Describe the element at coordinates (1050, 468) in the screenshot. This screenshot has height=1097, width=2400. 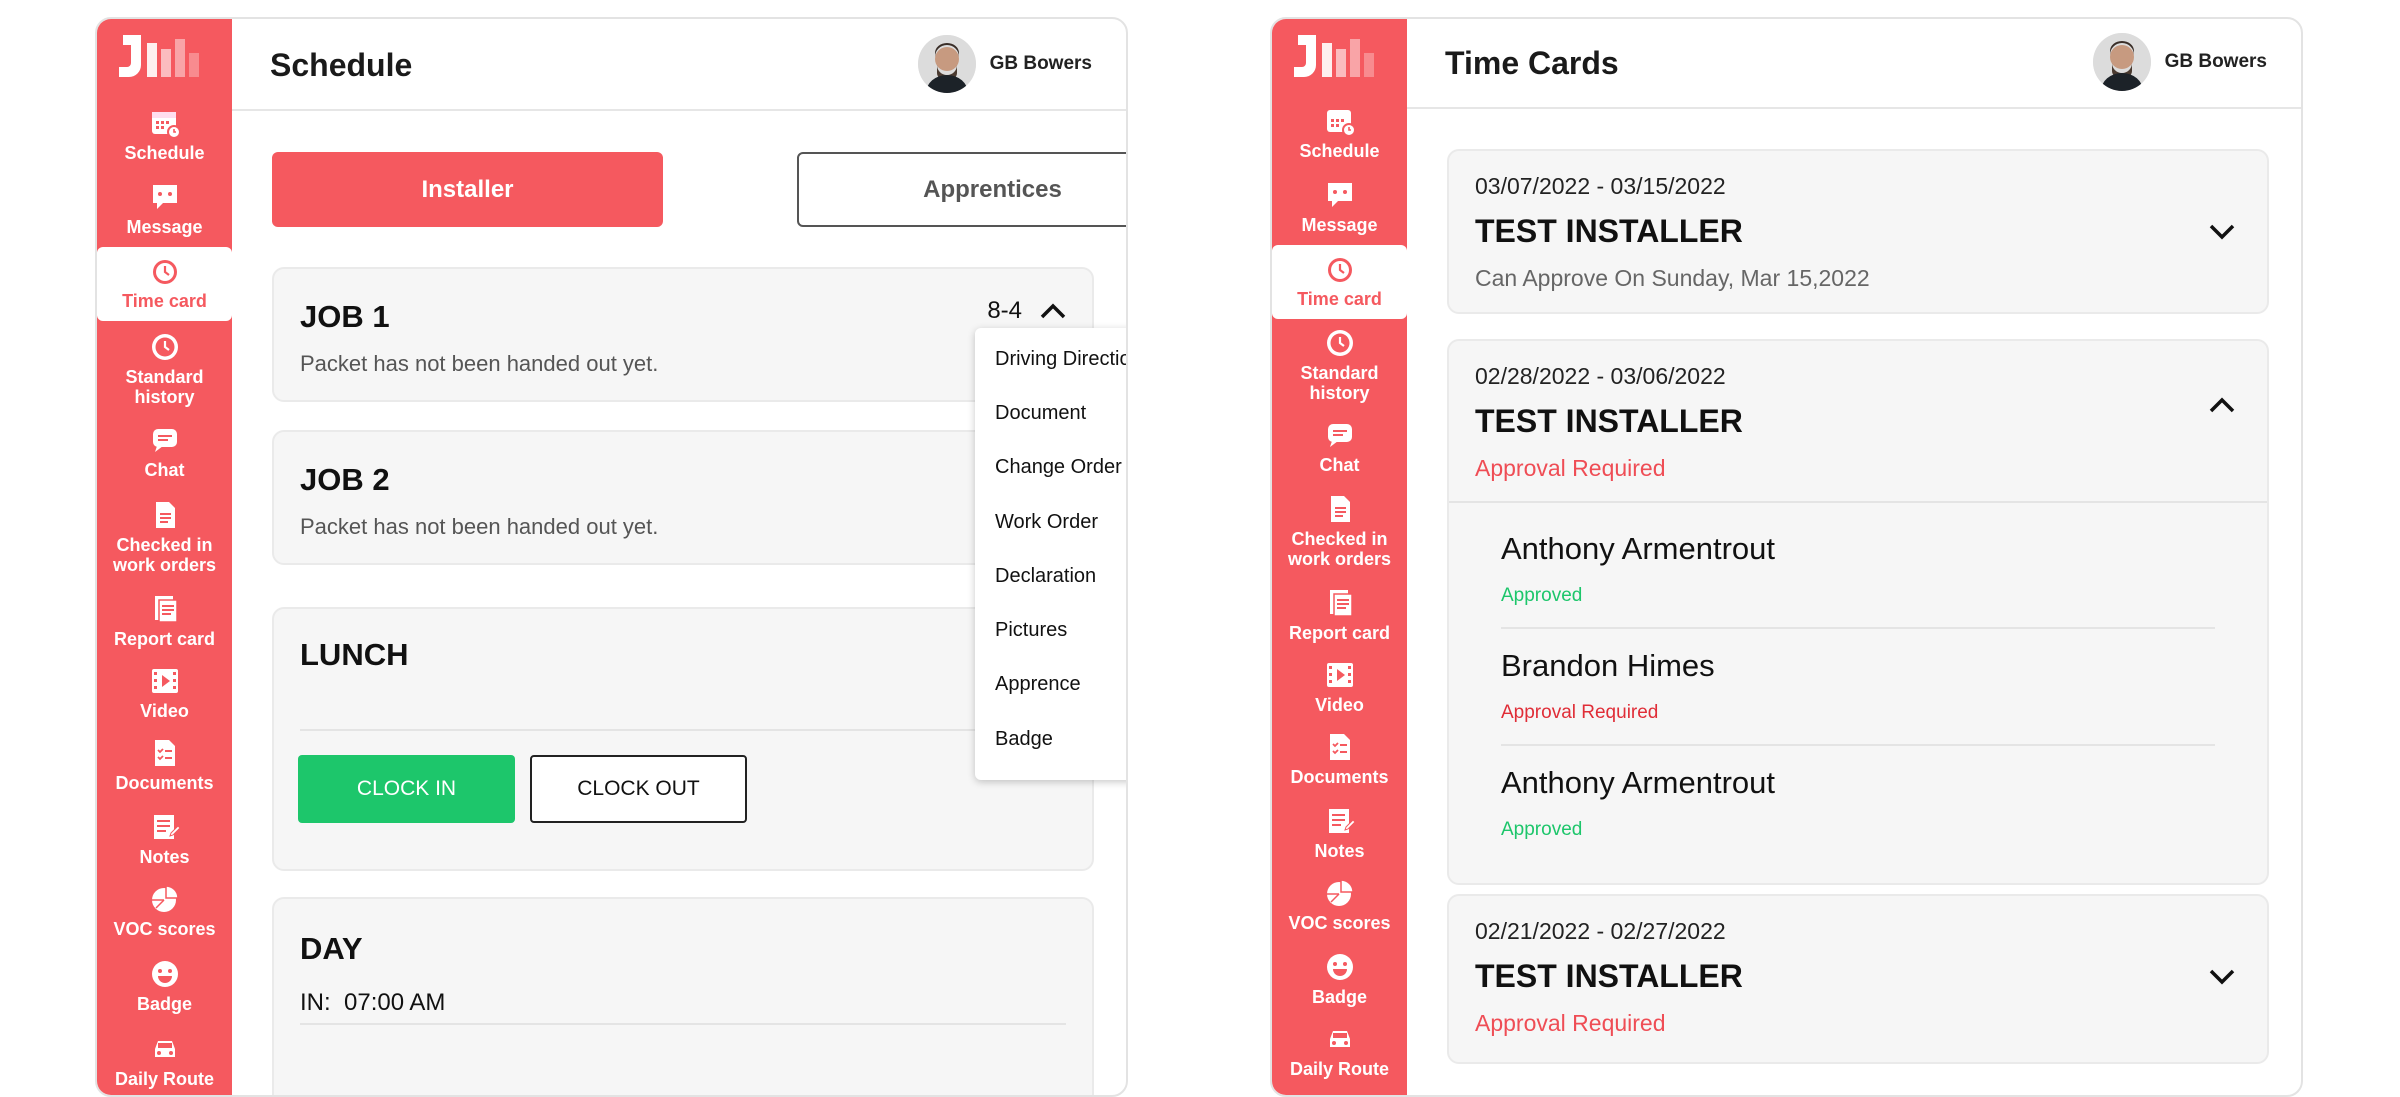
I see `menu-item-change-order: Change Order` at that location.